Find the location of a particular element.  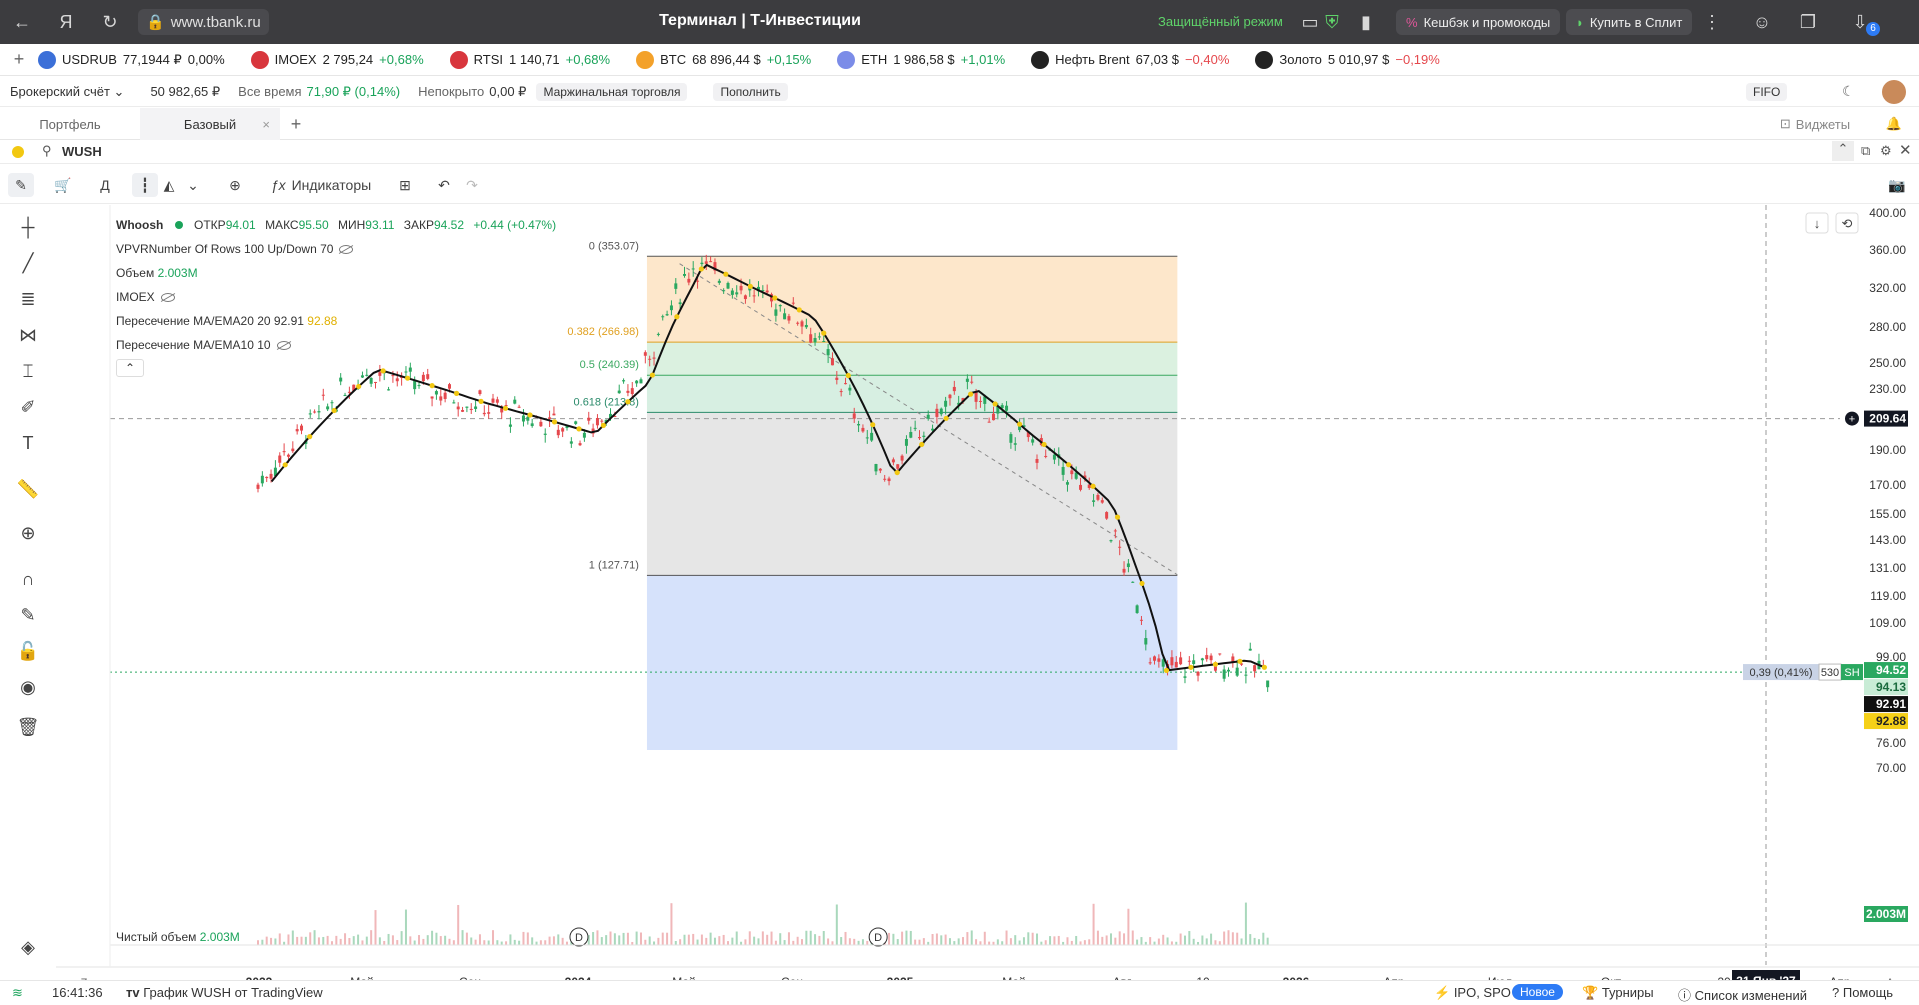

ticker-item: USDRUB 77,1944 ₽ 0,00% is located at coordinates (131, 59).